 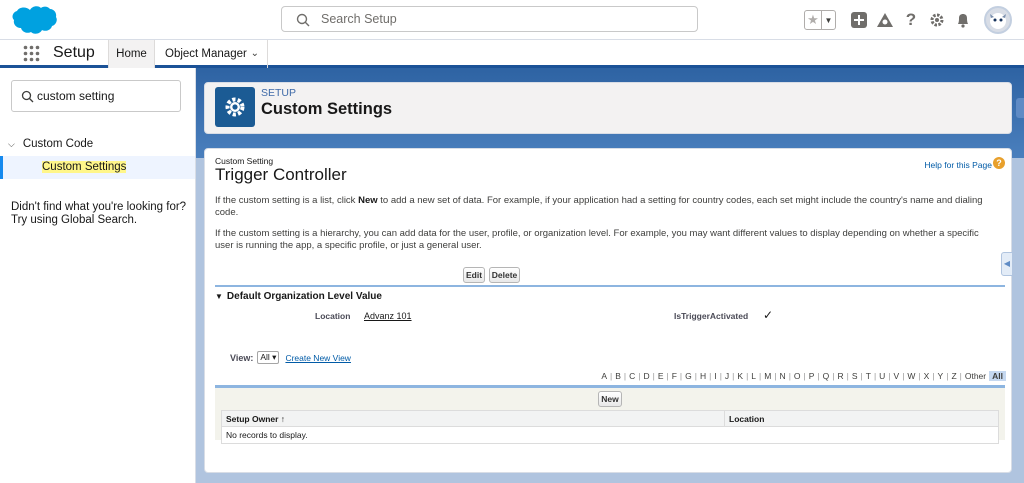 What do you see at coordinates (1020, 108) in the screenshot?
I see `panel-toggle-handle` at bounding box center [1020, 108].